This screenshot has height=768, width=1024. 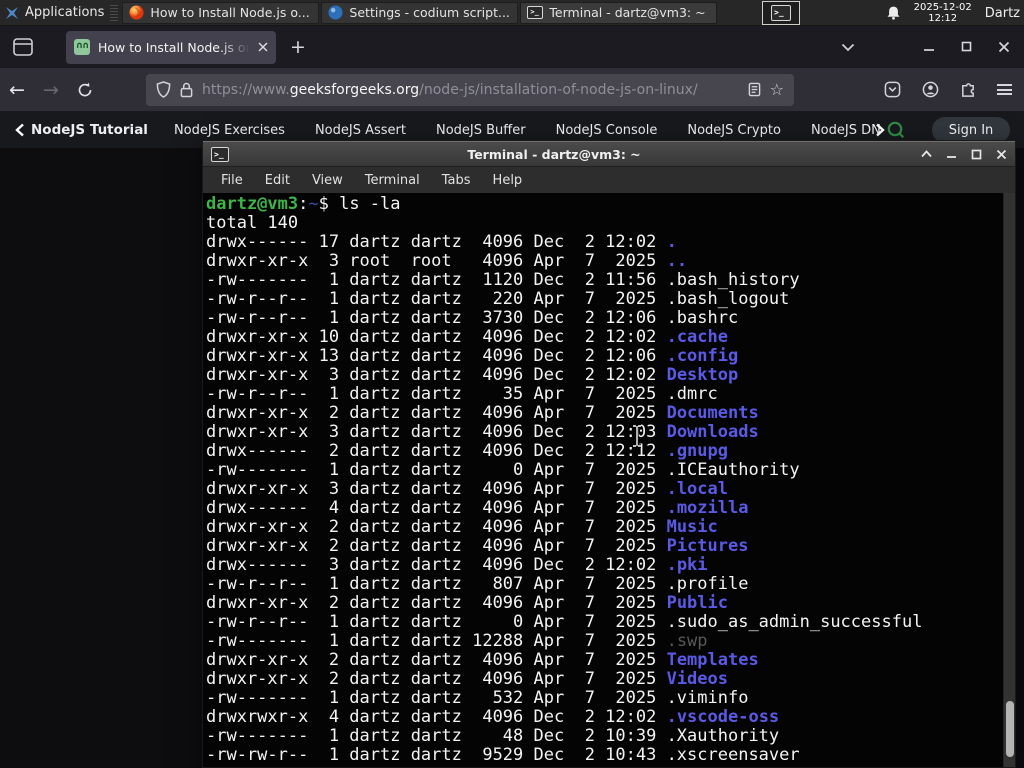 I want to click on terminal-scrollbar, so click(x=1009, y=480).